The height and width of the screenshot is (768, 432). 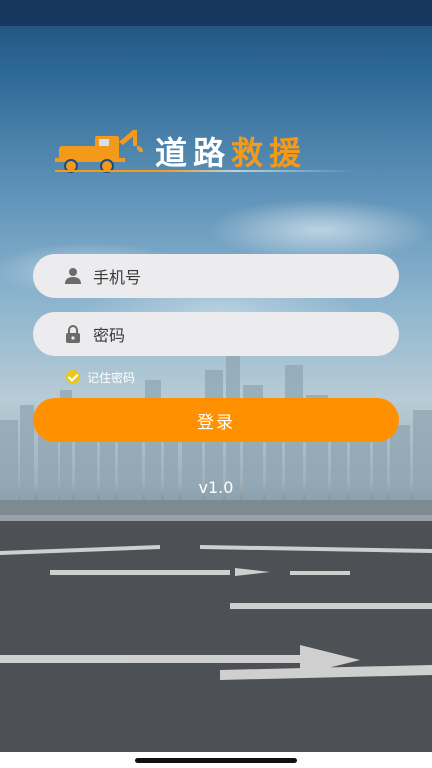 What do you see at coordinates (238, 335) in the screenshot?
I see `password-input` at bounding box center [238, 335].